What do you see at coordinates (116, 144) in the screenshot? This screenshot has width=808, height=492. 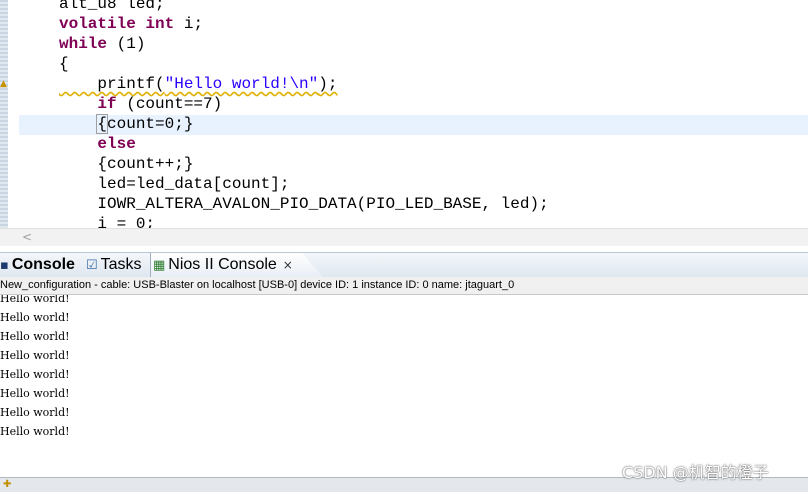 I see `code-keyword: else` at bounding box center [116, 144].